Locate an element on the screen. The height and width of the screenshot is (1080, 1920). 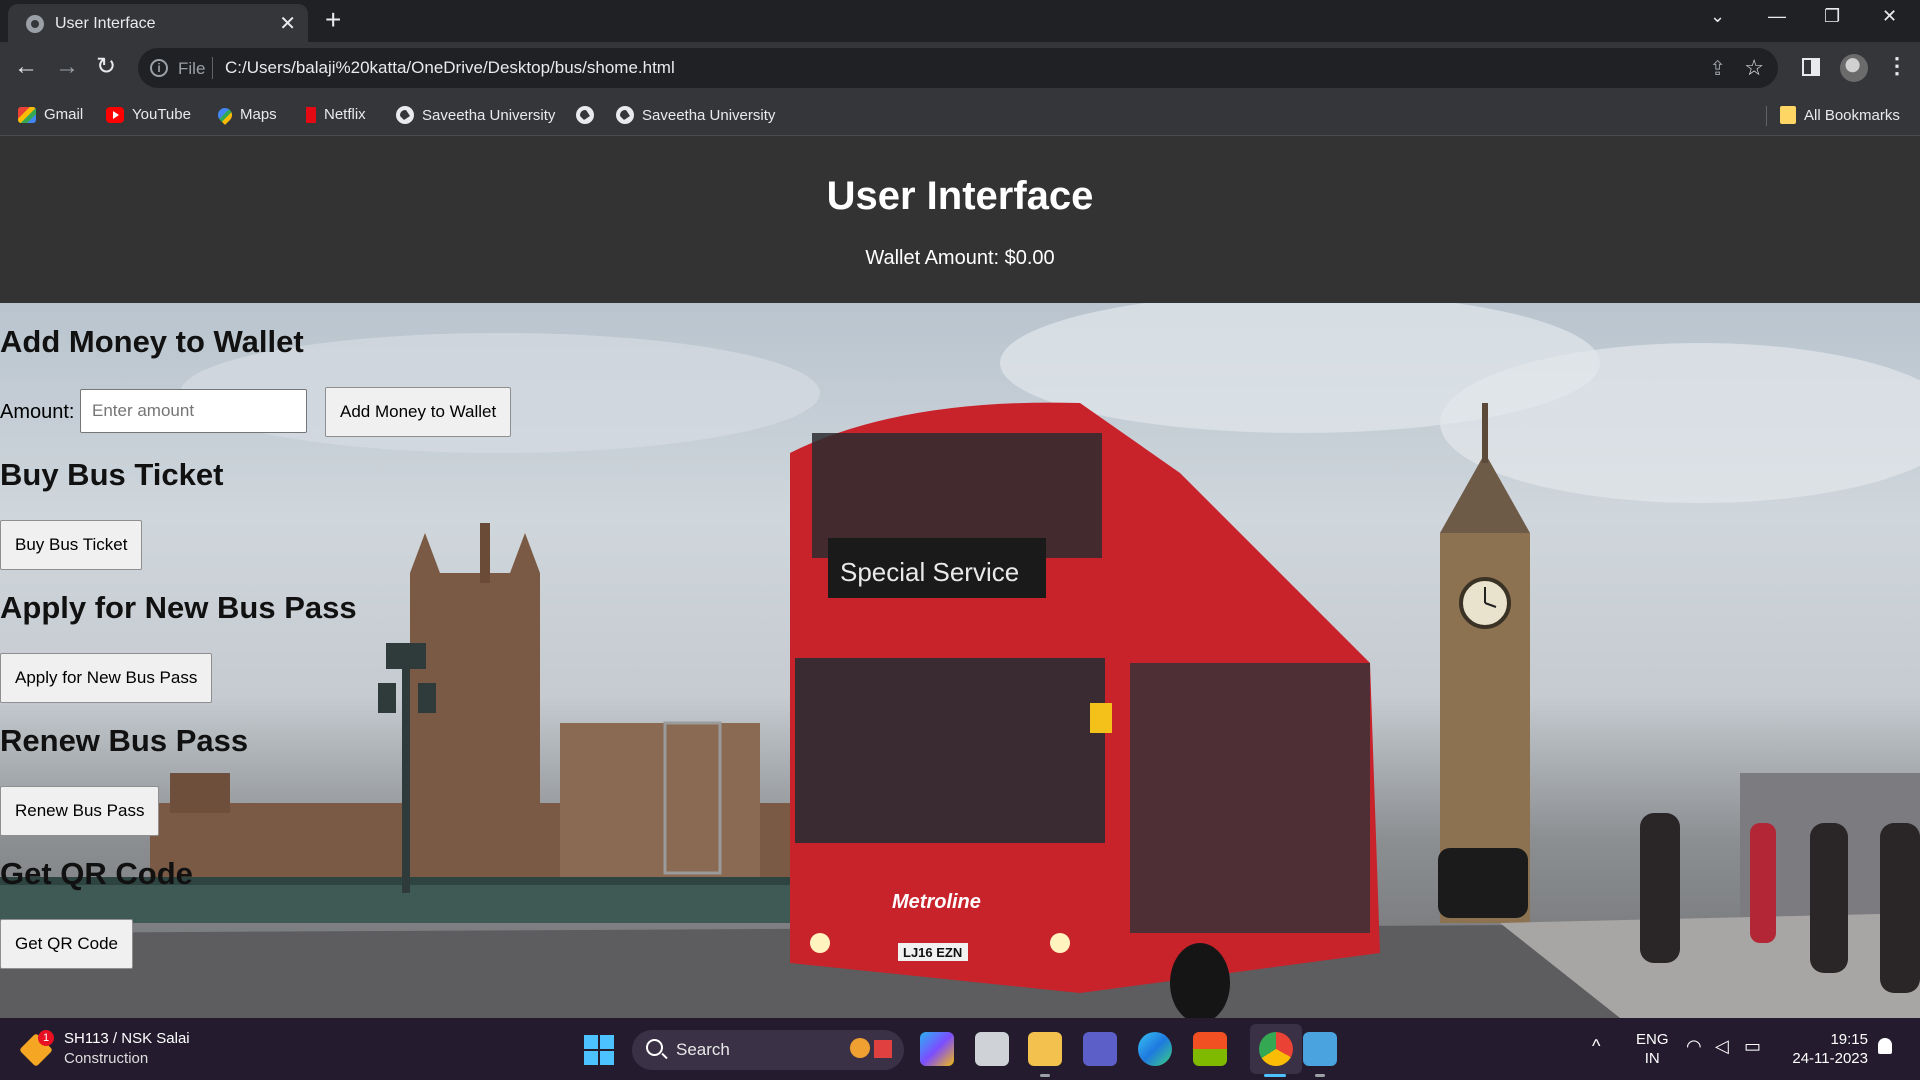
file-explorer-icon is located at coordinates (1045, 1049).